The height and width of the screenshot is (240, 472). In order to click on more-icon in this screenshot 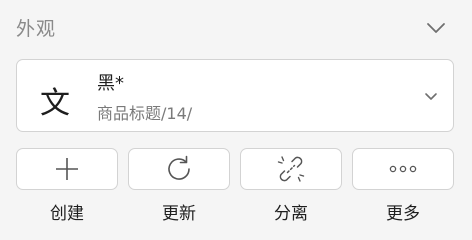, I will do `click(403, 169)`.